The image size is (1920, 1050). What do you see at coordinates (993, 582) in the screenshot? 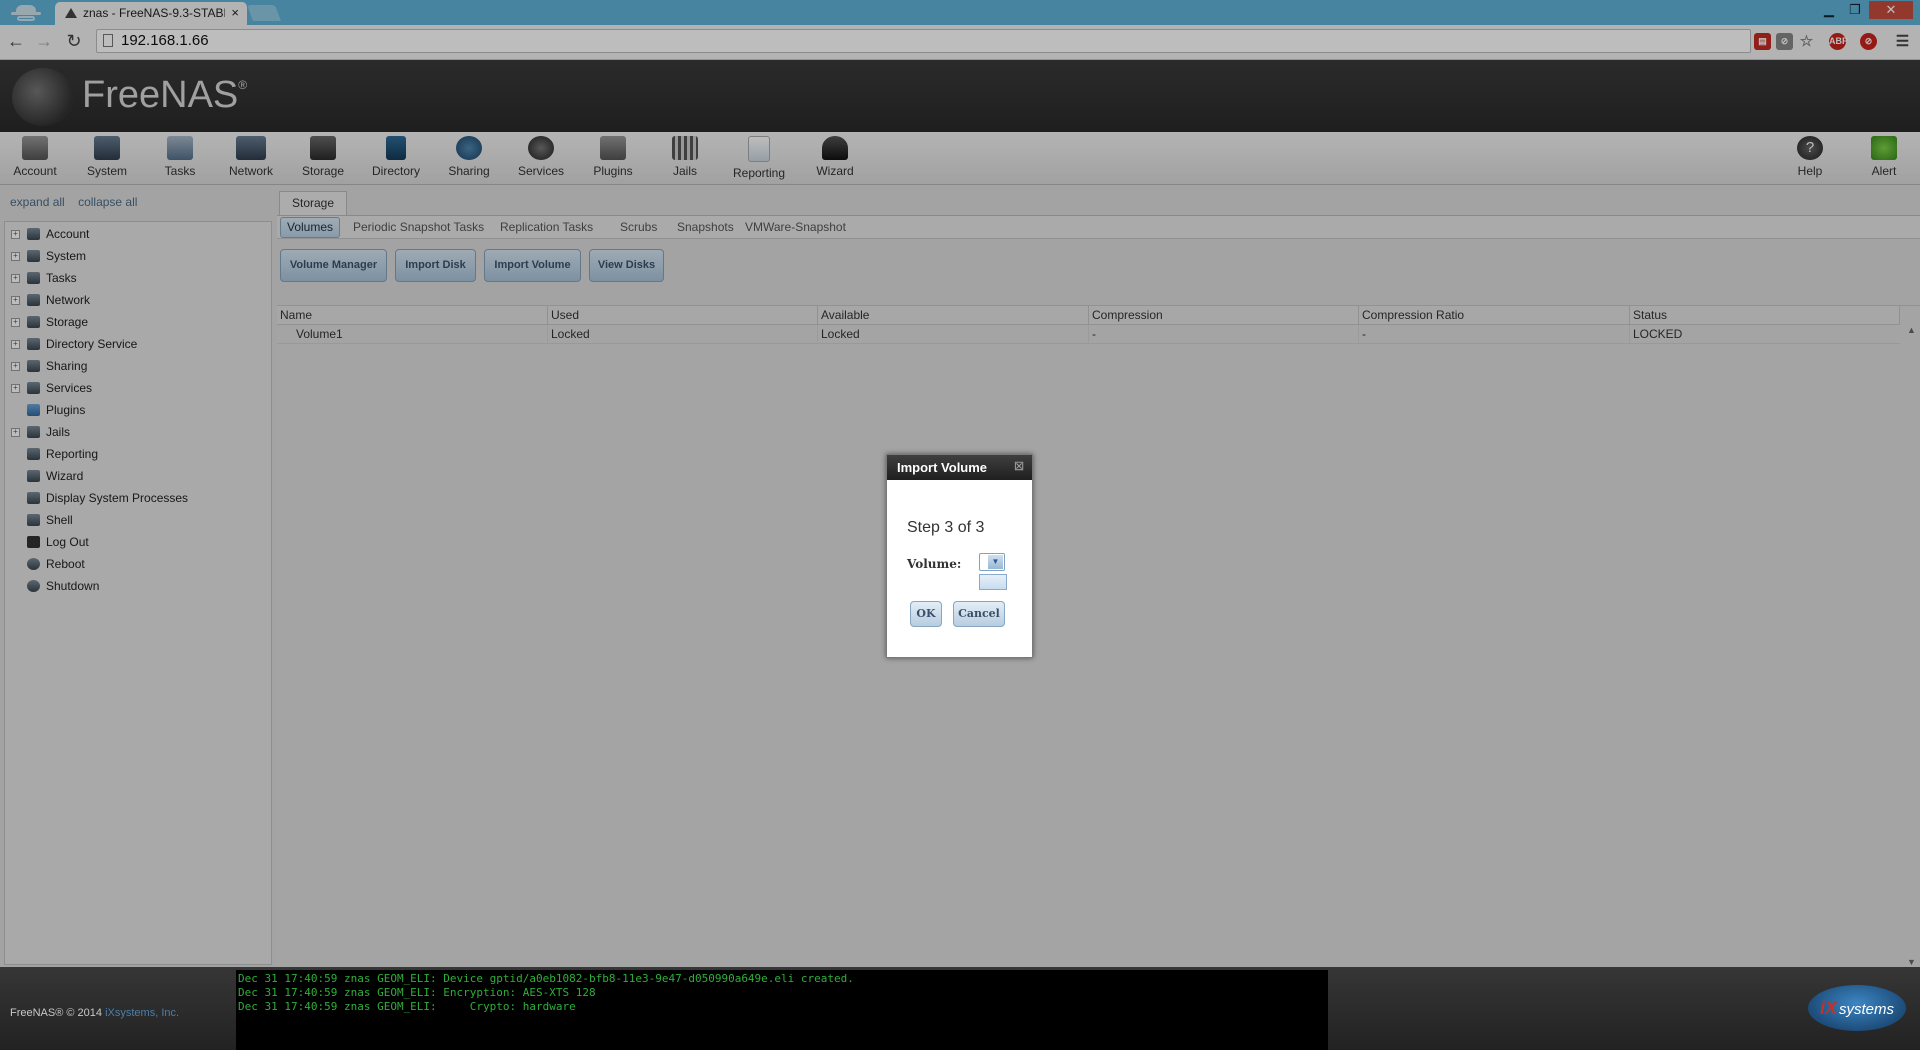
I see `volume-dropdown-list` at bounding box center [993, 582].